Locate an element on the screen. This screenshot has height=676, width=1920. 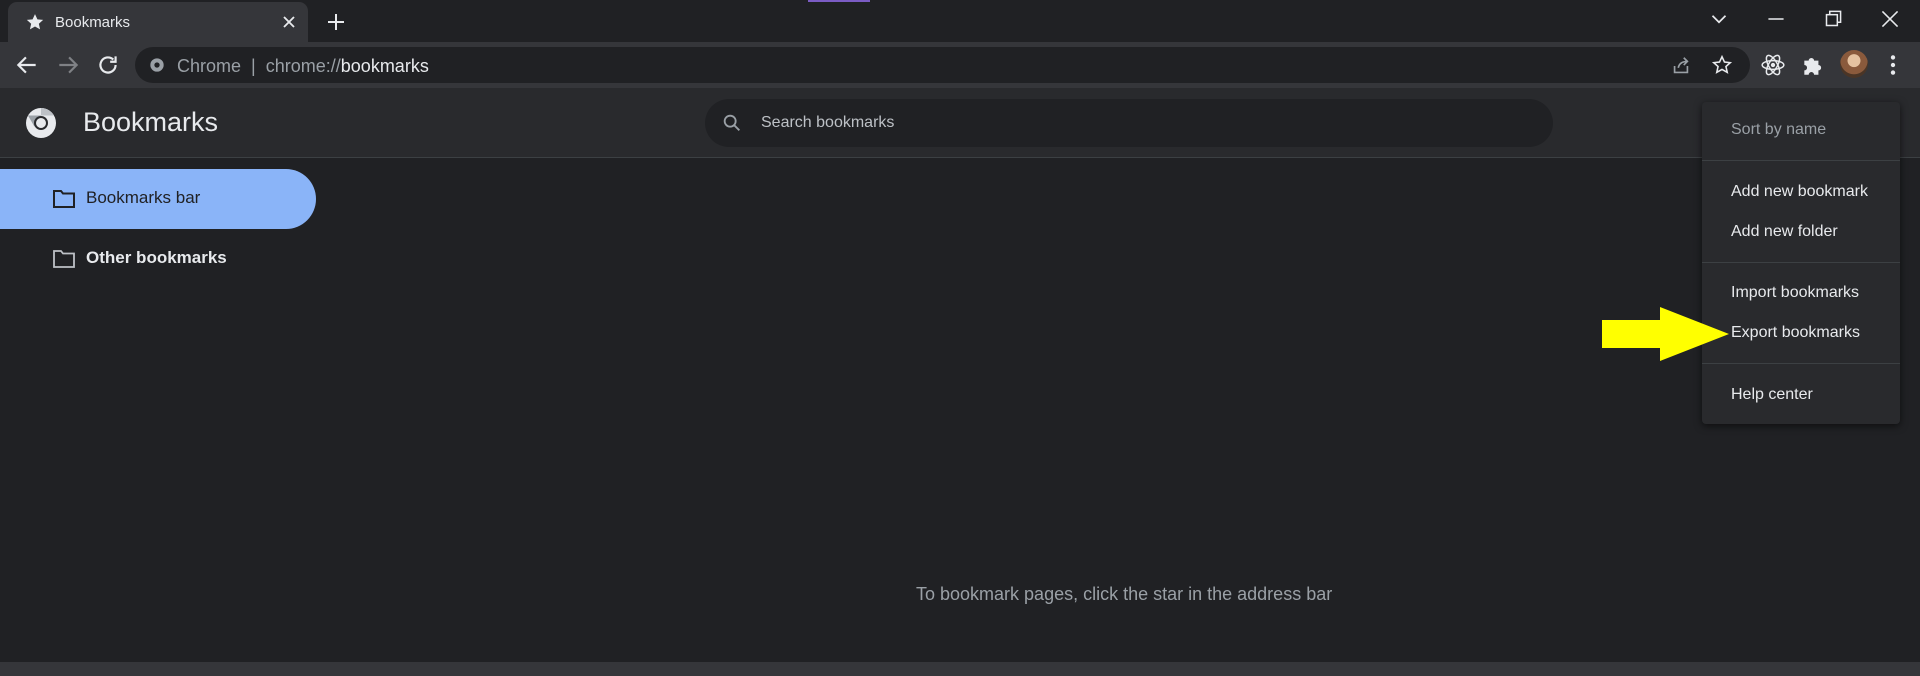
sidebar-item-other-bookmarks: Other bookmarks is located at coordinates (158, 259).